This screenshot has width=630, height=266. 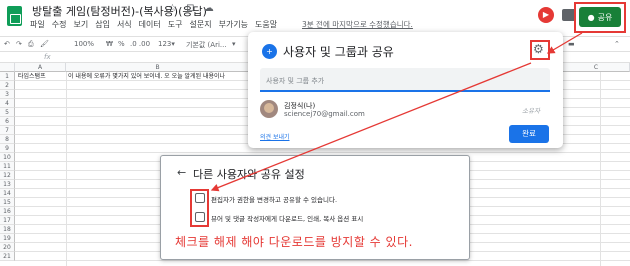 I want to click on font-select-arrow-icon: ▾, so click(x=234, y=44).